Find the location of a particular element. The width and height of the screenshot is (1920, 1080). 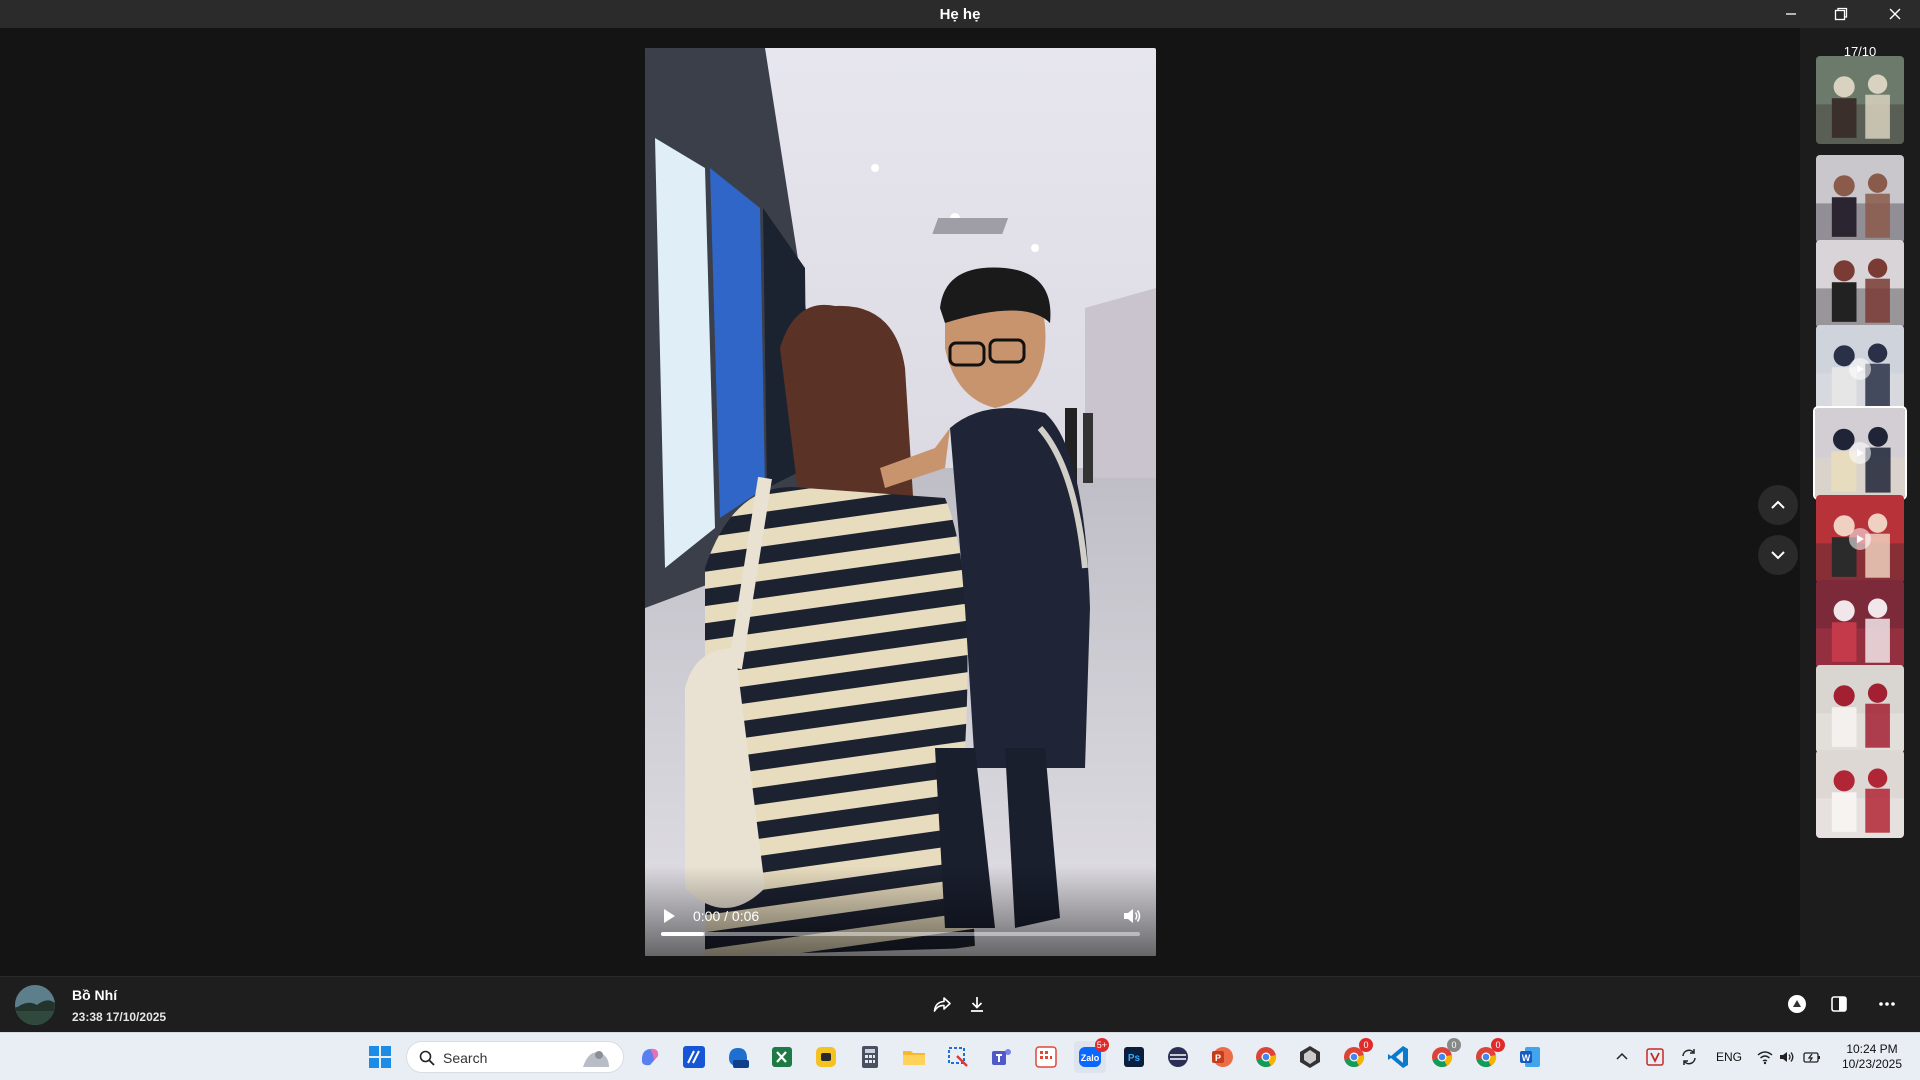

download-icon is located at coordinates (977, 1004).